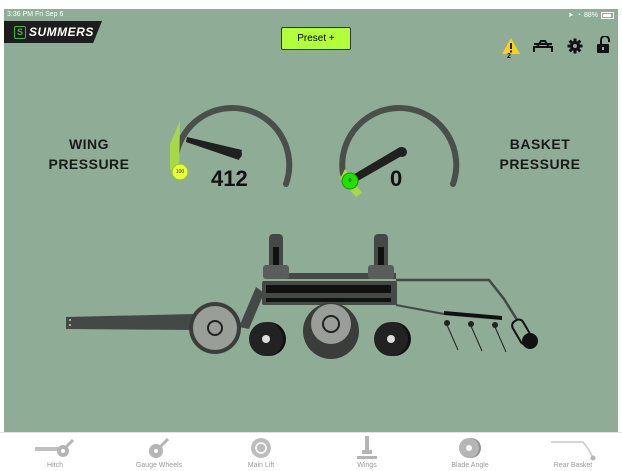 This screenshot has width=622, height=471. I want to click on tab-rear-basket-label: Rear Basket, so click(573, 465).